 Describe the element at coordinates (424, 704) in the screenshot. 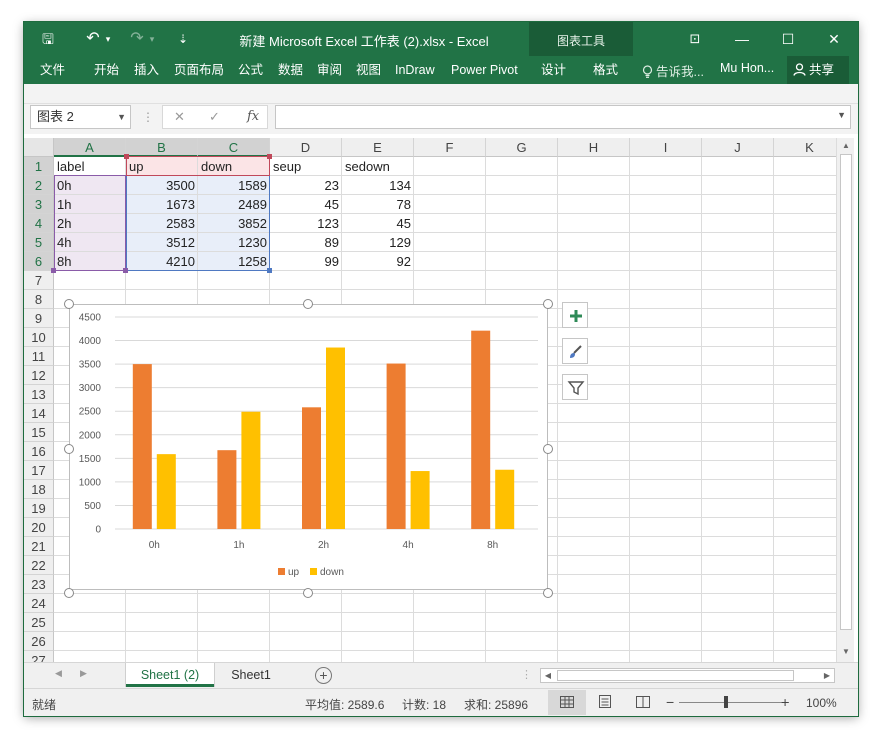

I see `status-count: 计数: 18` at that location.